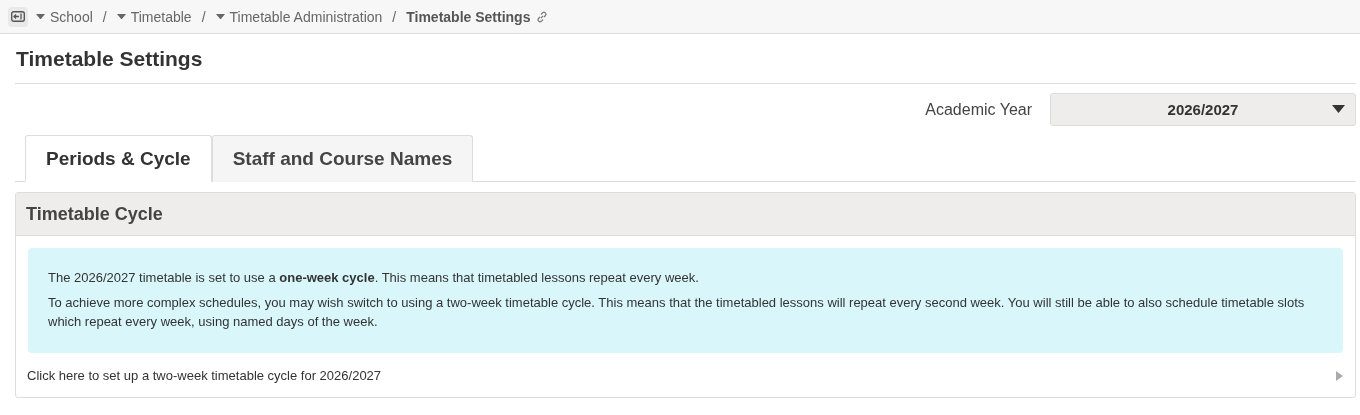  What do you see at coordinates (685, 59) in the screenshot?
I see `page-title: Timetable Settings` at bounding box center [685, 59].